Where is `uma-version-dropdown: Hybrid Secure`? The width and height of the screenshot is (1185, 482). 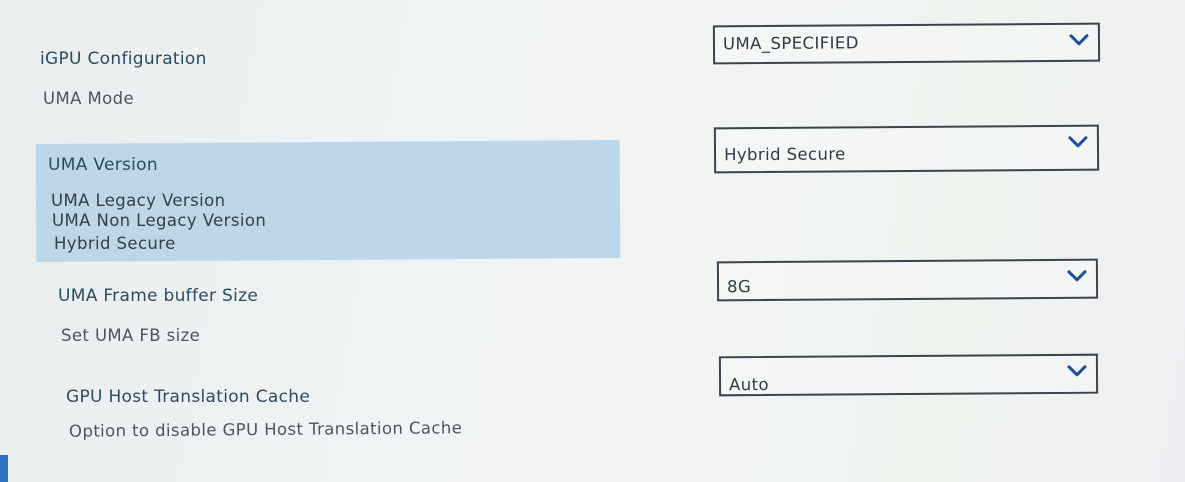 uma-version-dropdown: Hybrid Secure is located at coordinates (906, 149).